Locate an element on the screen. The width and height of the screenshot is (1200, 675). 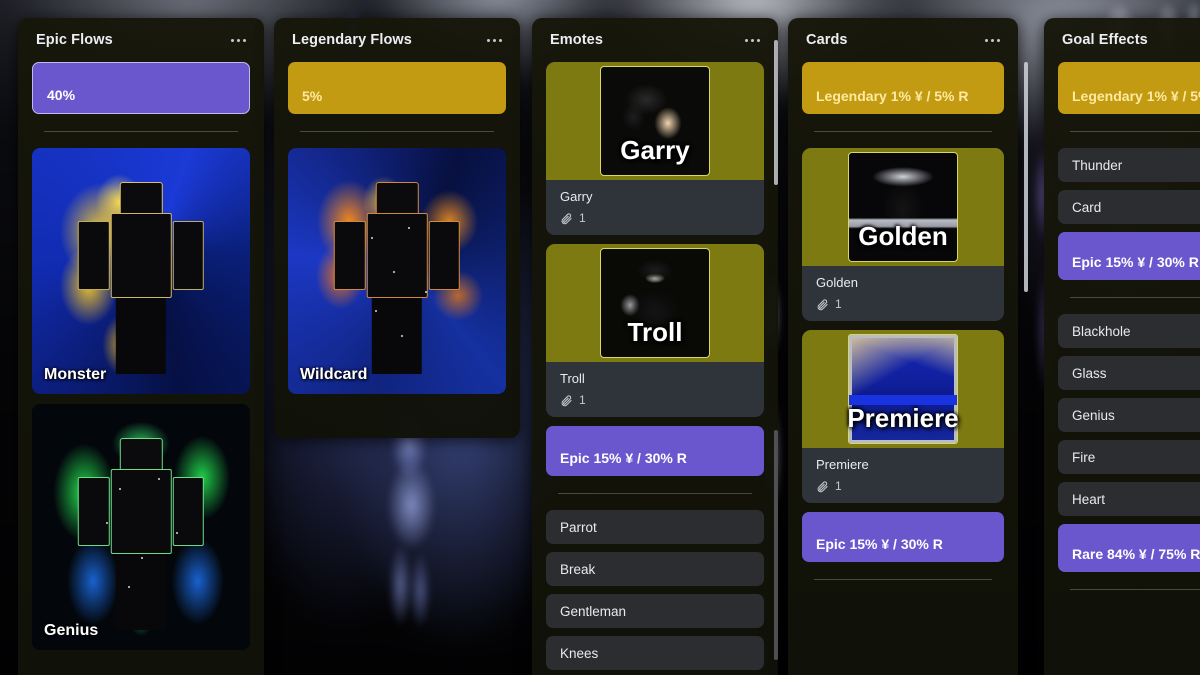
list-item-label: Gentleman is located at coordinates (593, 611).